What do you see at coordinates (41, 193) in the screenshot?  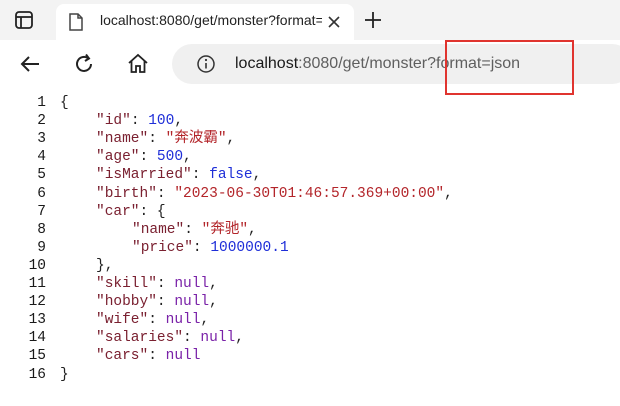 I see `line-number: 6` at bounding box center [41, 193].